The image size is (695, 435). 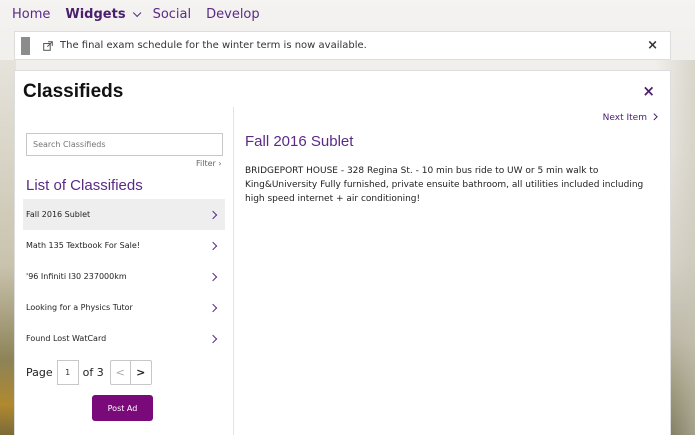 What do you see at coordinates (648, 91) in the screenshot?
I see `panel-close-button: ×` at bounding box center [648, 91].